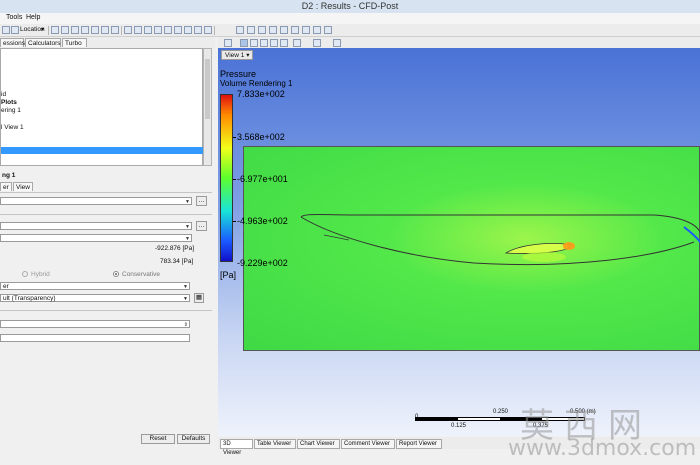  Describe the element at coordinates (23, 186) in the screenshot. I see `tab-view: View` at that location.